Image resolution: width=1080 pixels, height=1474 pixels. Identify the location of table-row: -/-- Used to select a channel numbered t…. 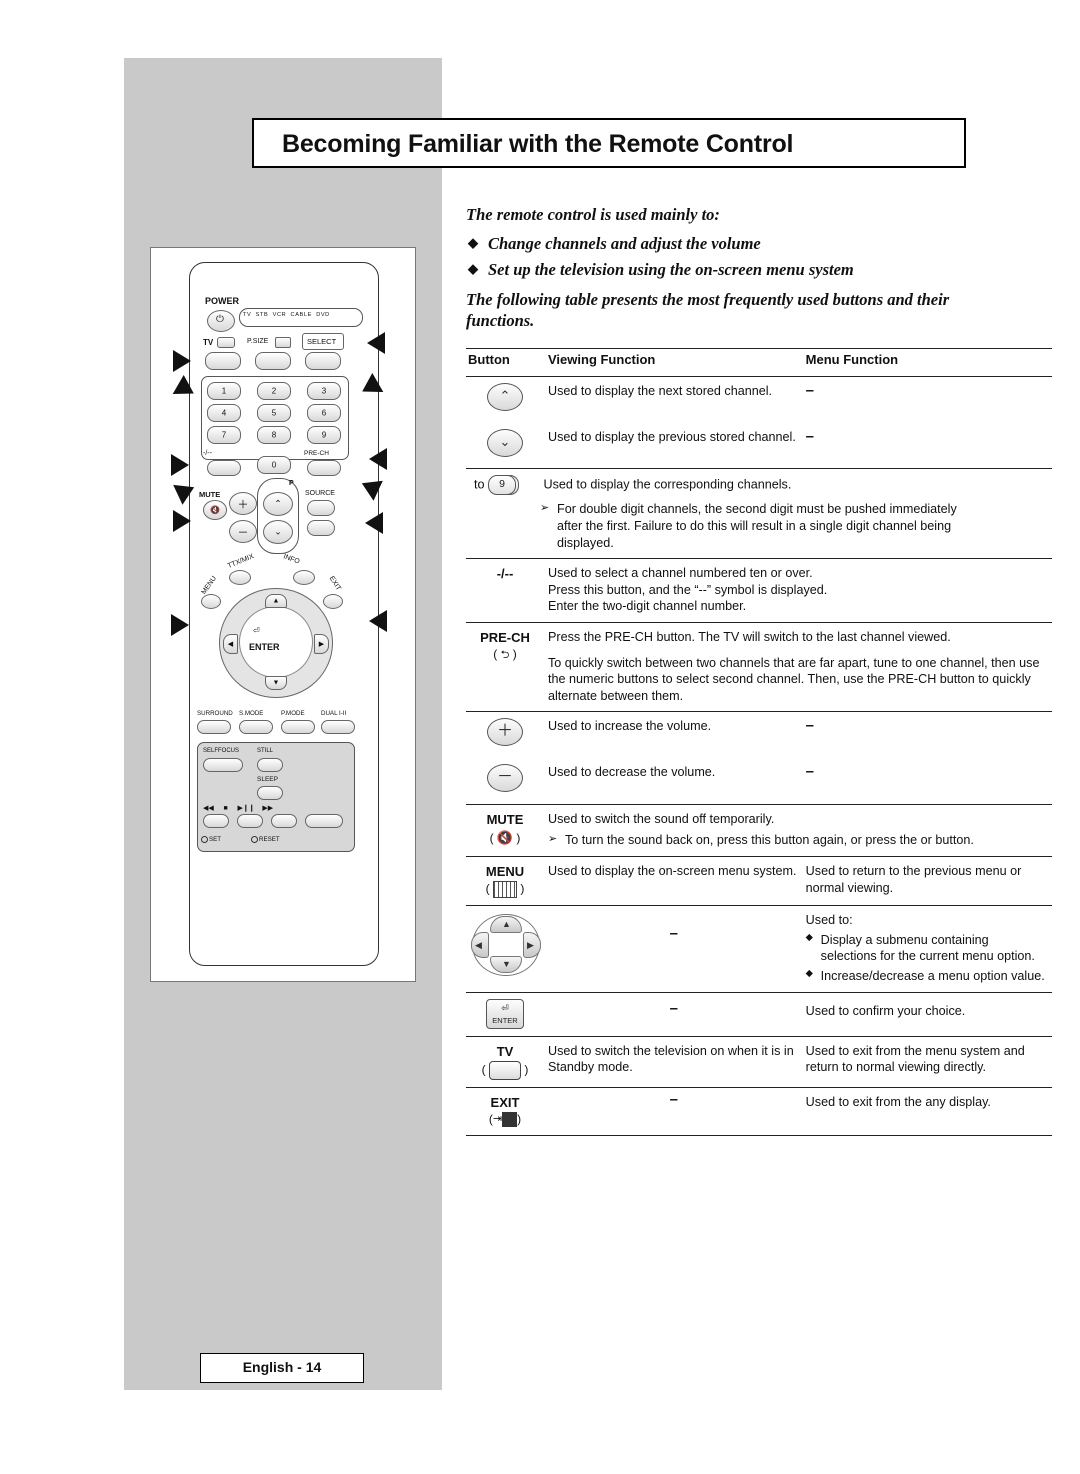
(759, 590).